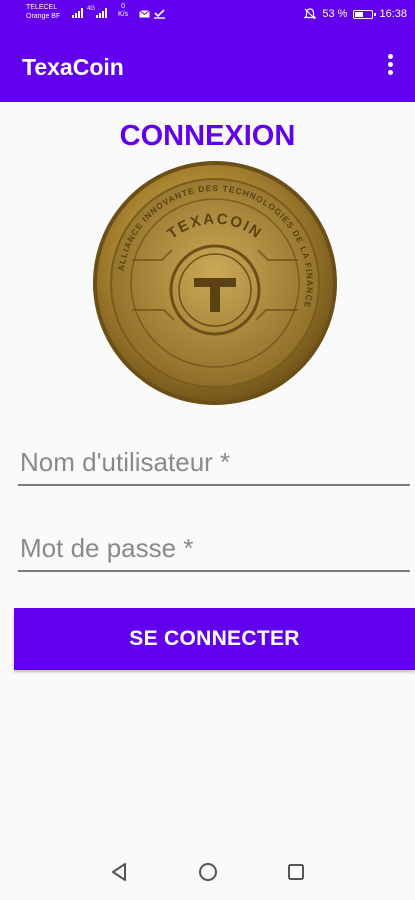  Describe the element at coordinates (144, 14) in the screenshot. I see `mail-icon` at that location.